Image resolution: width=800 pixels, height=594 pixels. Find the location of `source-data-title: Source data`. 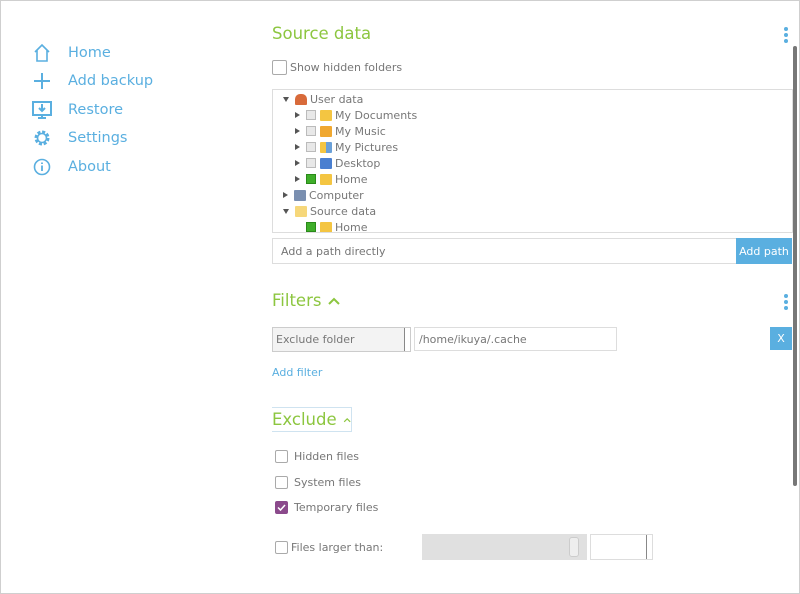

source-data-title: Source data is located at coordinates (322, 33).